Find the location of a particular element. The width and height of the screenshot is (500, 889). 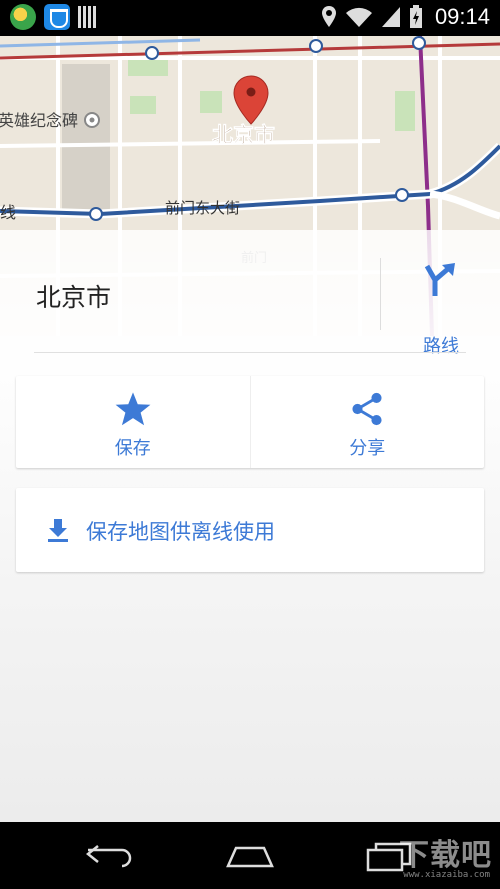

status-bar: 09:14 is located at coordinates (250, 18).